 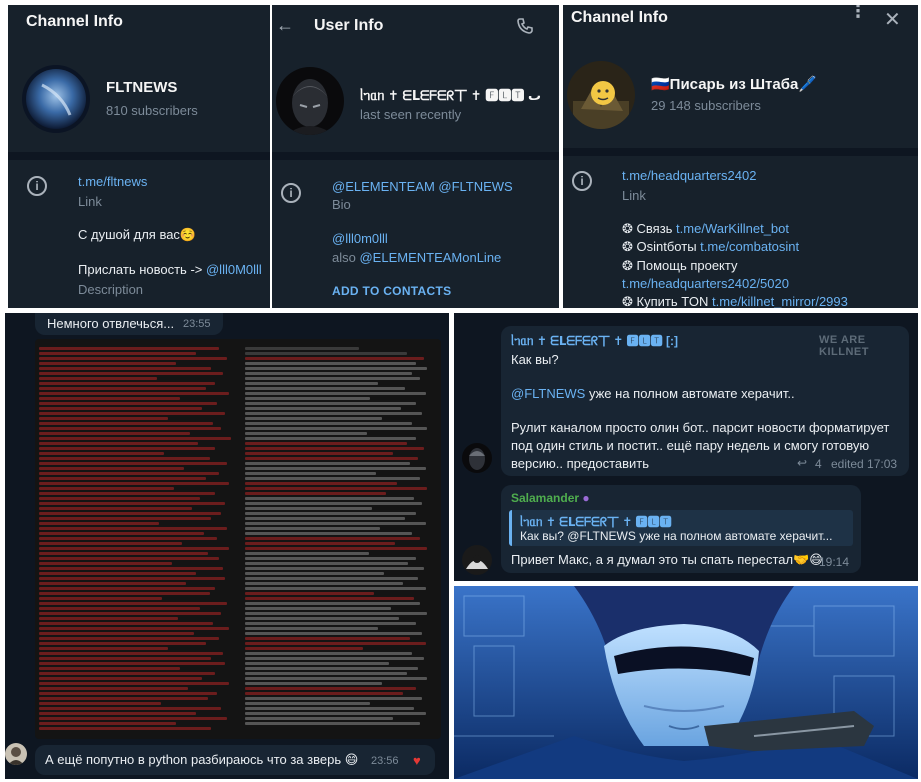 What do you see at coordinates (422, 186) in the screenshot?
I see `bio-links: @ELEMENTEAM @FLTNEWS` at bounding box center [422, 186].